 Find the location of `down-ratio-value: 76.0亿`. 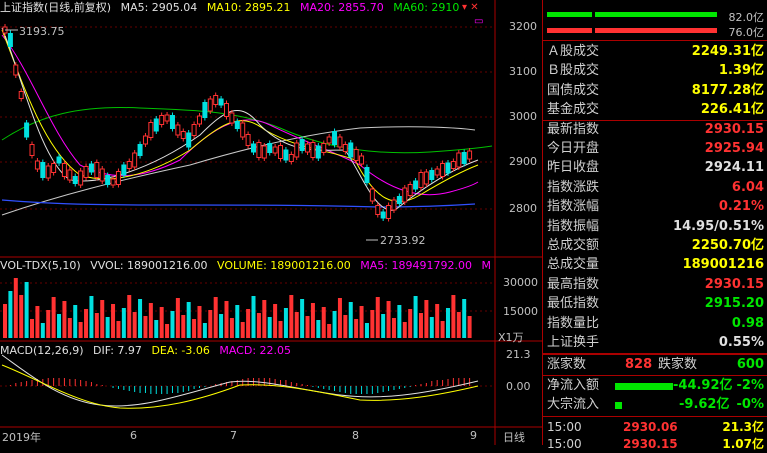

down-ratio-value: 76.0亿 is located at coordinates (746, 32).